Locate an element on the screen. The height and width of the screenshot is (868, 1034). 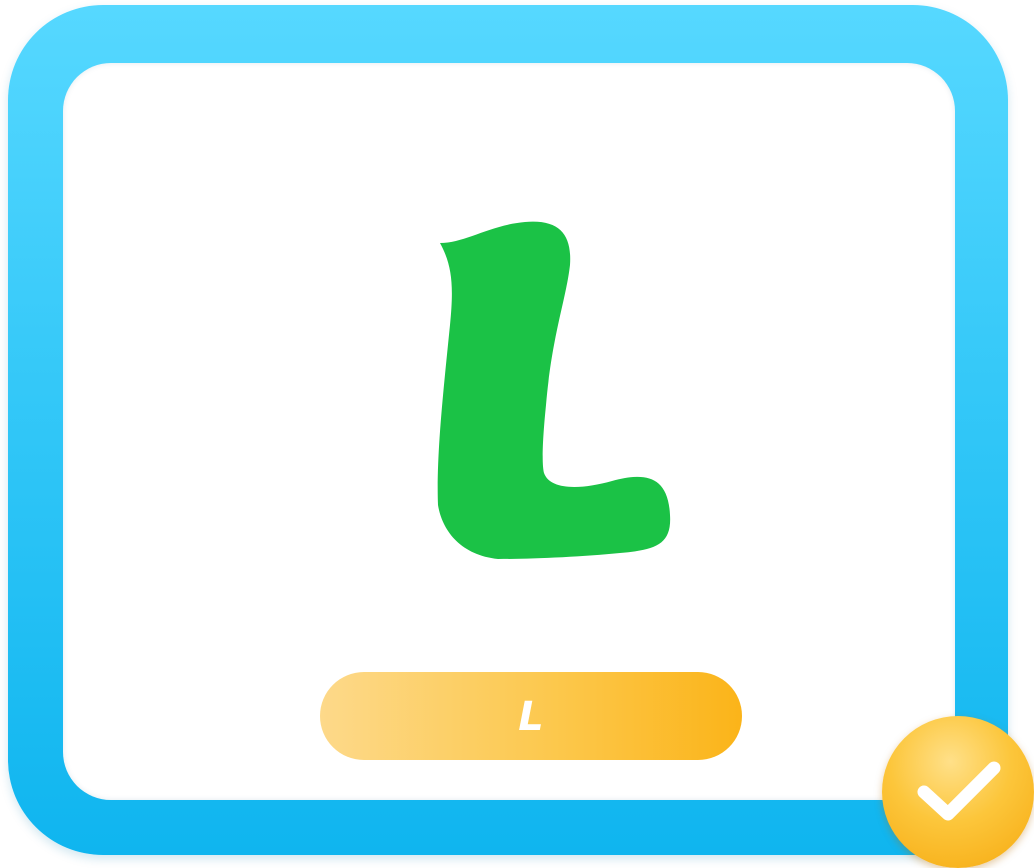
answer-option-button: L is located at coordinates (531, 716).